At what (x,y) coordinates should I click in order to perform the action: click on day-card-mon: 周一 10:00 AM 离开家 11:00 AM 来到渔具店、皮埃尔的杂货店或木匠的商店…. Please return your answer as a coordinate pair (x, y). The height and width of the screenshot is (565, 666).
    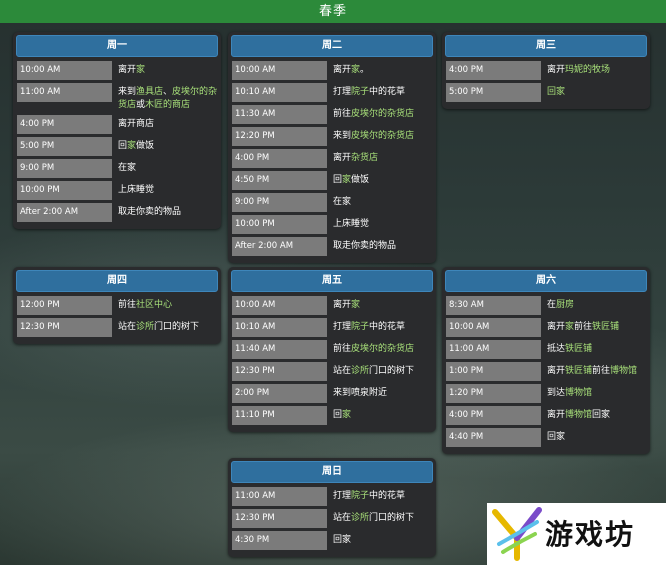
    Looking at the image, I should click on (117, 130).